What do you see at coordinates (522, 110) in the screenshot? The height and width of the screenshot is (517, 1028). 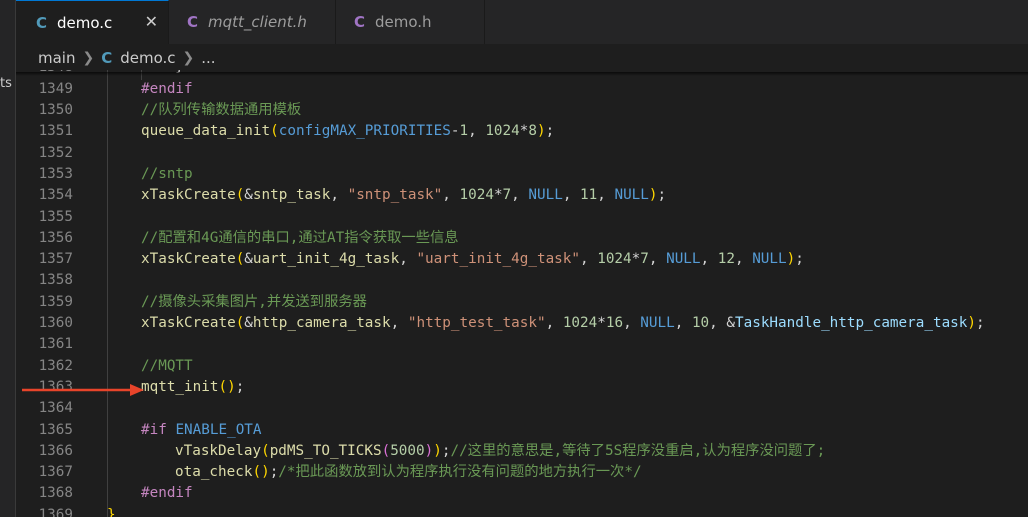 I see `code-line: 1350 //队列传输数据通用模板` at bounding box center [522, 110].